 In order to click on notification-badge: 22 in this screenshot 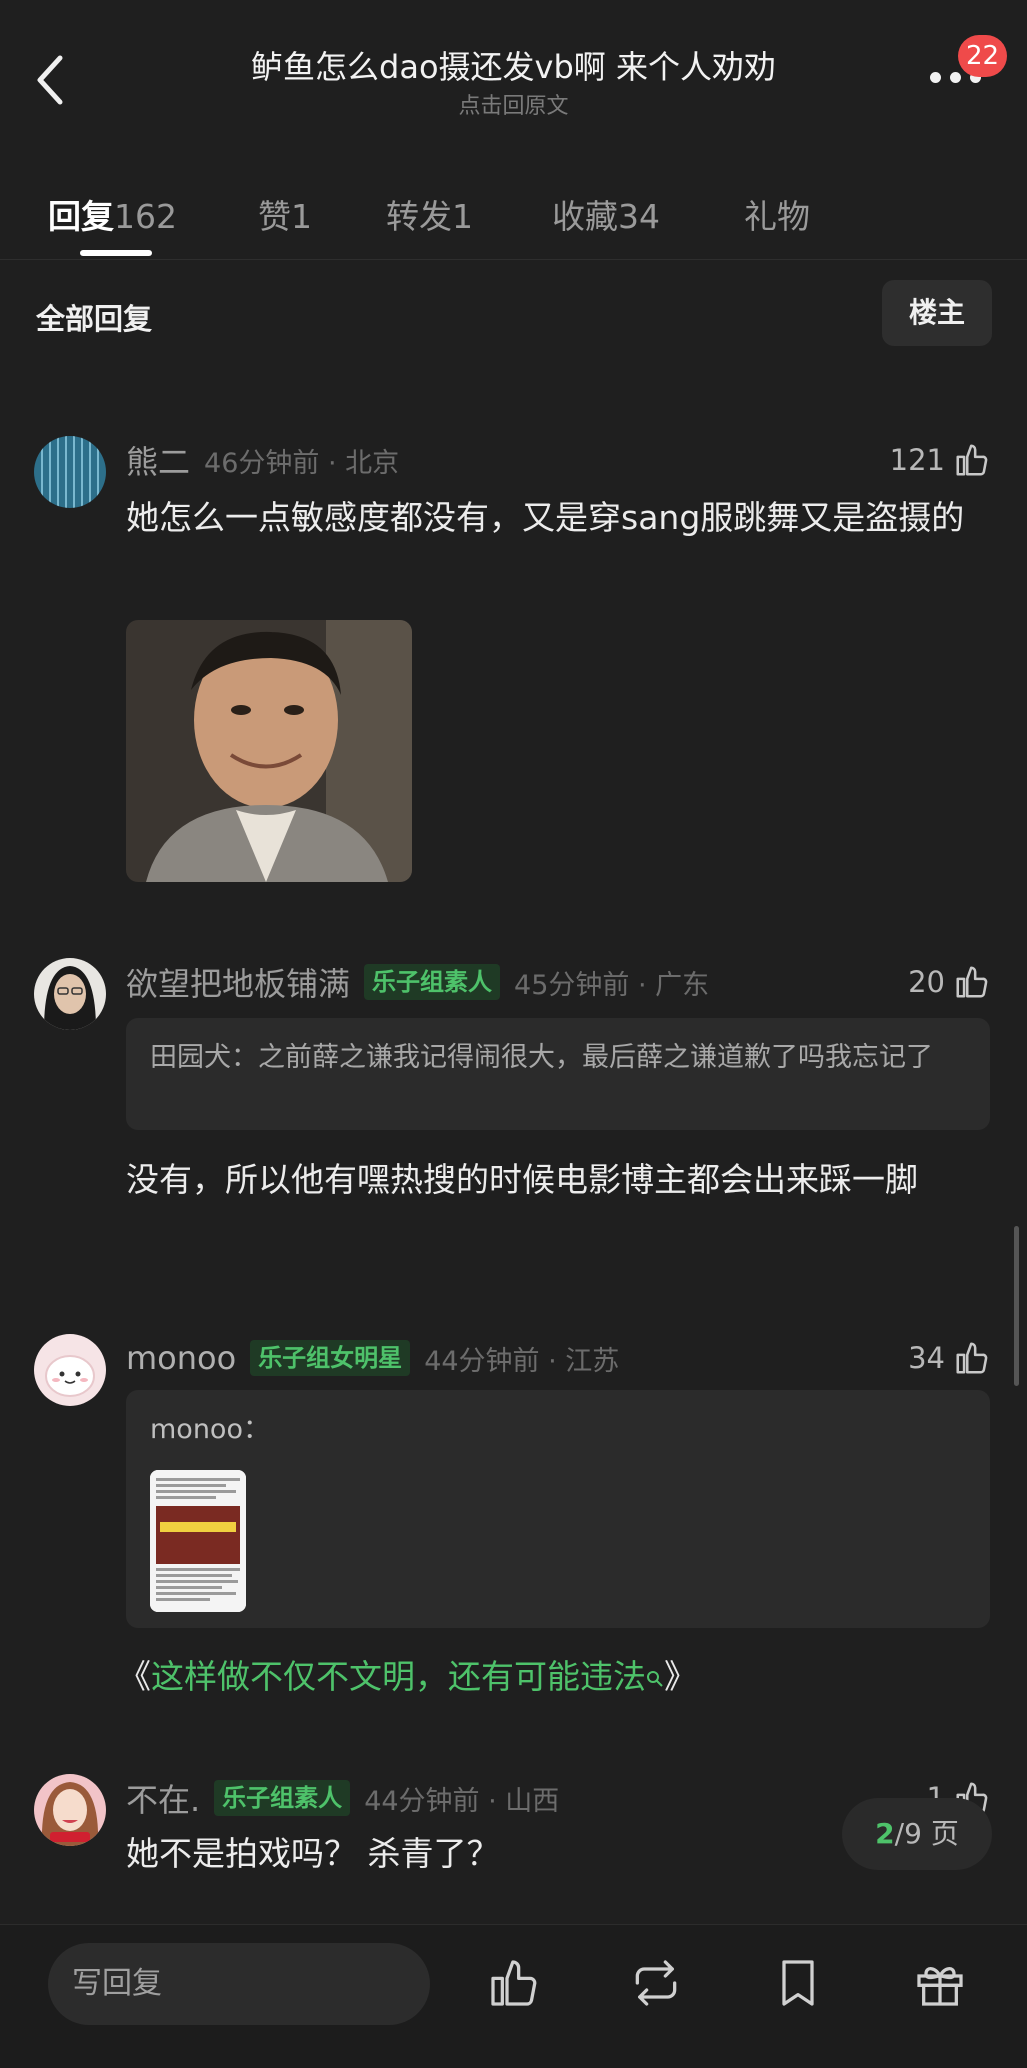, I will do `click(983, 56)`.